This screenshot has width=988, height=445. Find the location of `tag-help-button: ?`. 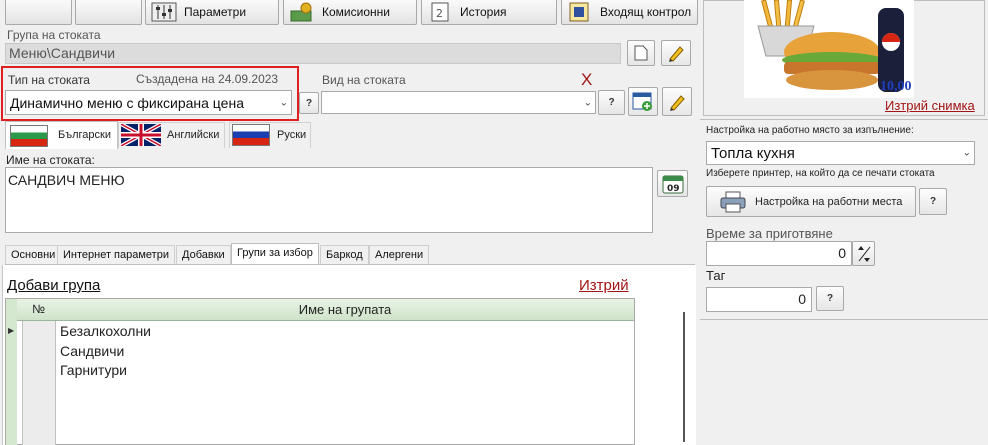

tag-help-button: ? is located at coordinates (830, 298).